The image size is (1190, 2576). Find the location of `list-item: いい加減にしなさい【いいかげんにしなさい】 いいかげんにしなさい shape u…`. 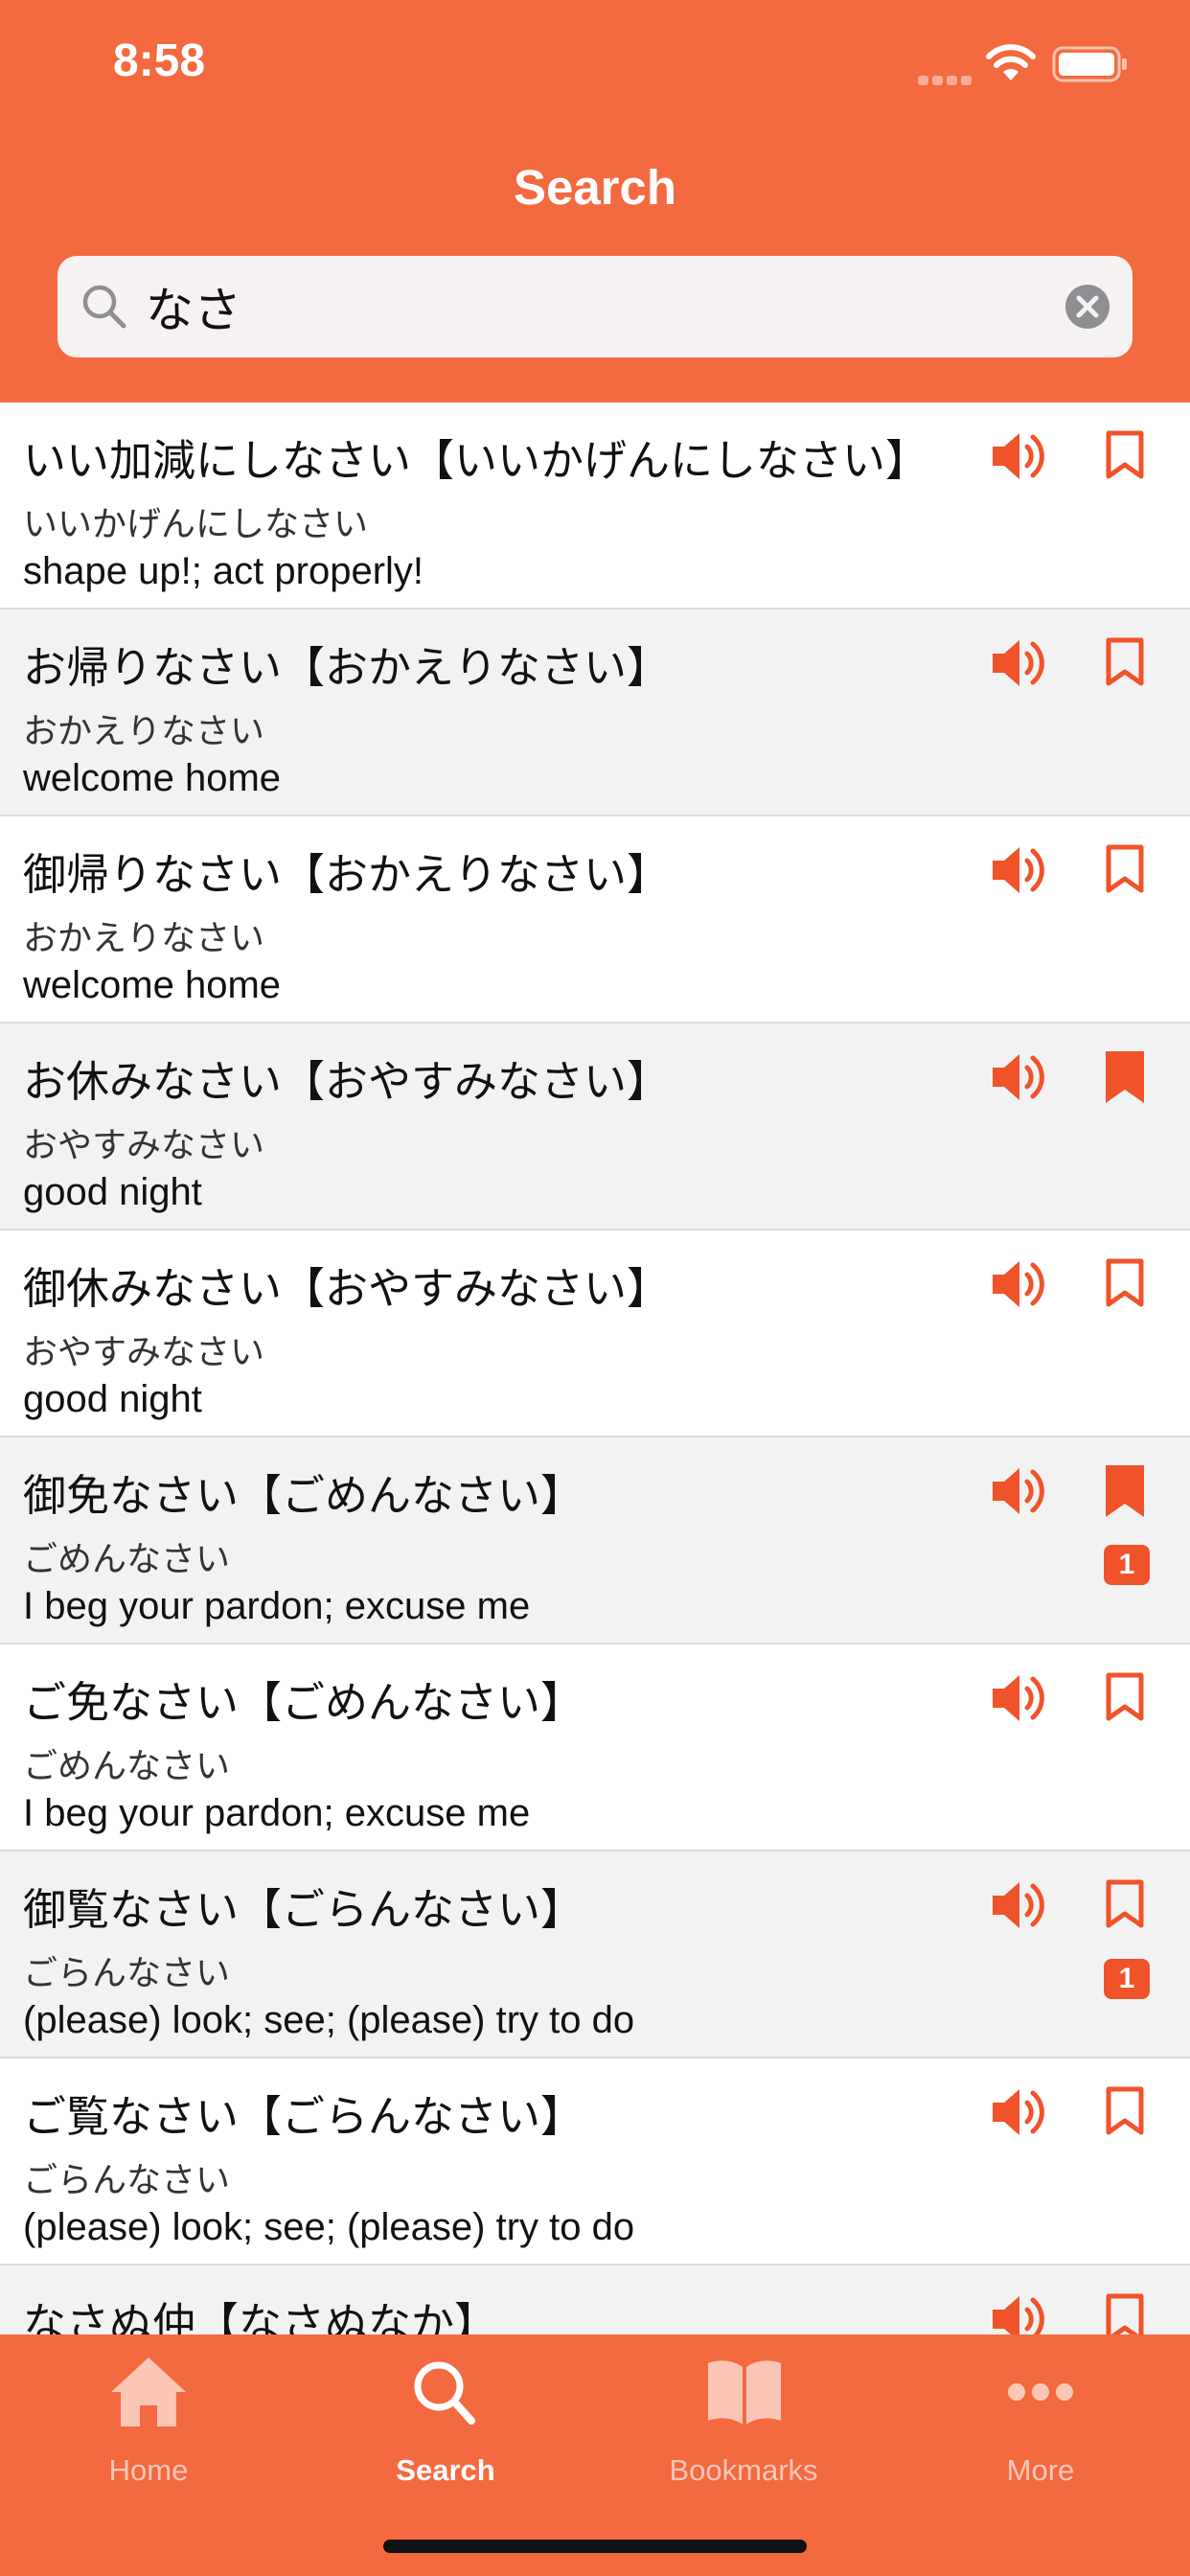

list-item: いい加減にしなさい【いいかげんにしなさい】 いいかげんにしなさい shape u… is located at coordinates (595, 506).